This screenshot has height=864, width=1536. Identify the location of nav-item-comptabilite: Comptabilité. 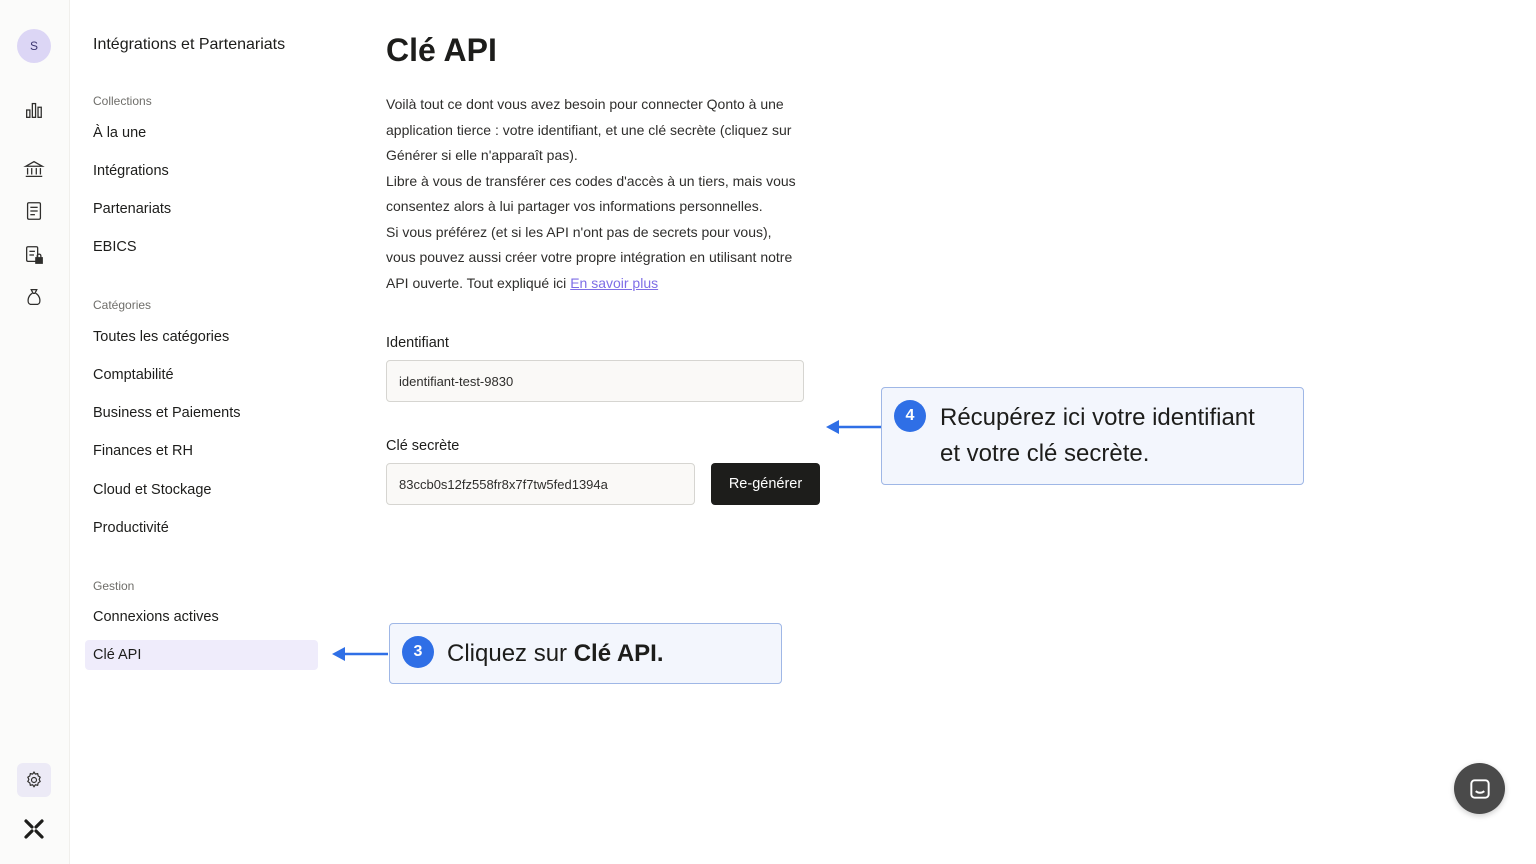
(201, 375).